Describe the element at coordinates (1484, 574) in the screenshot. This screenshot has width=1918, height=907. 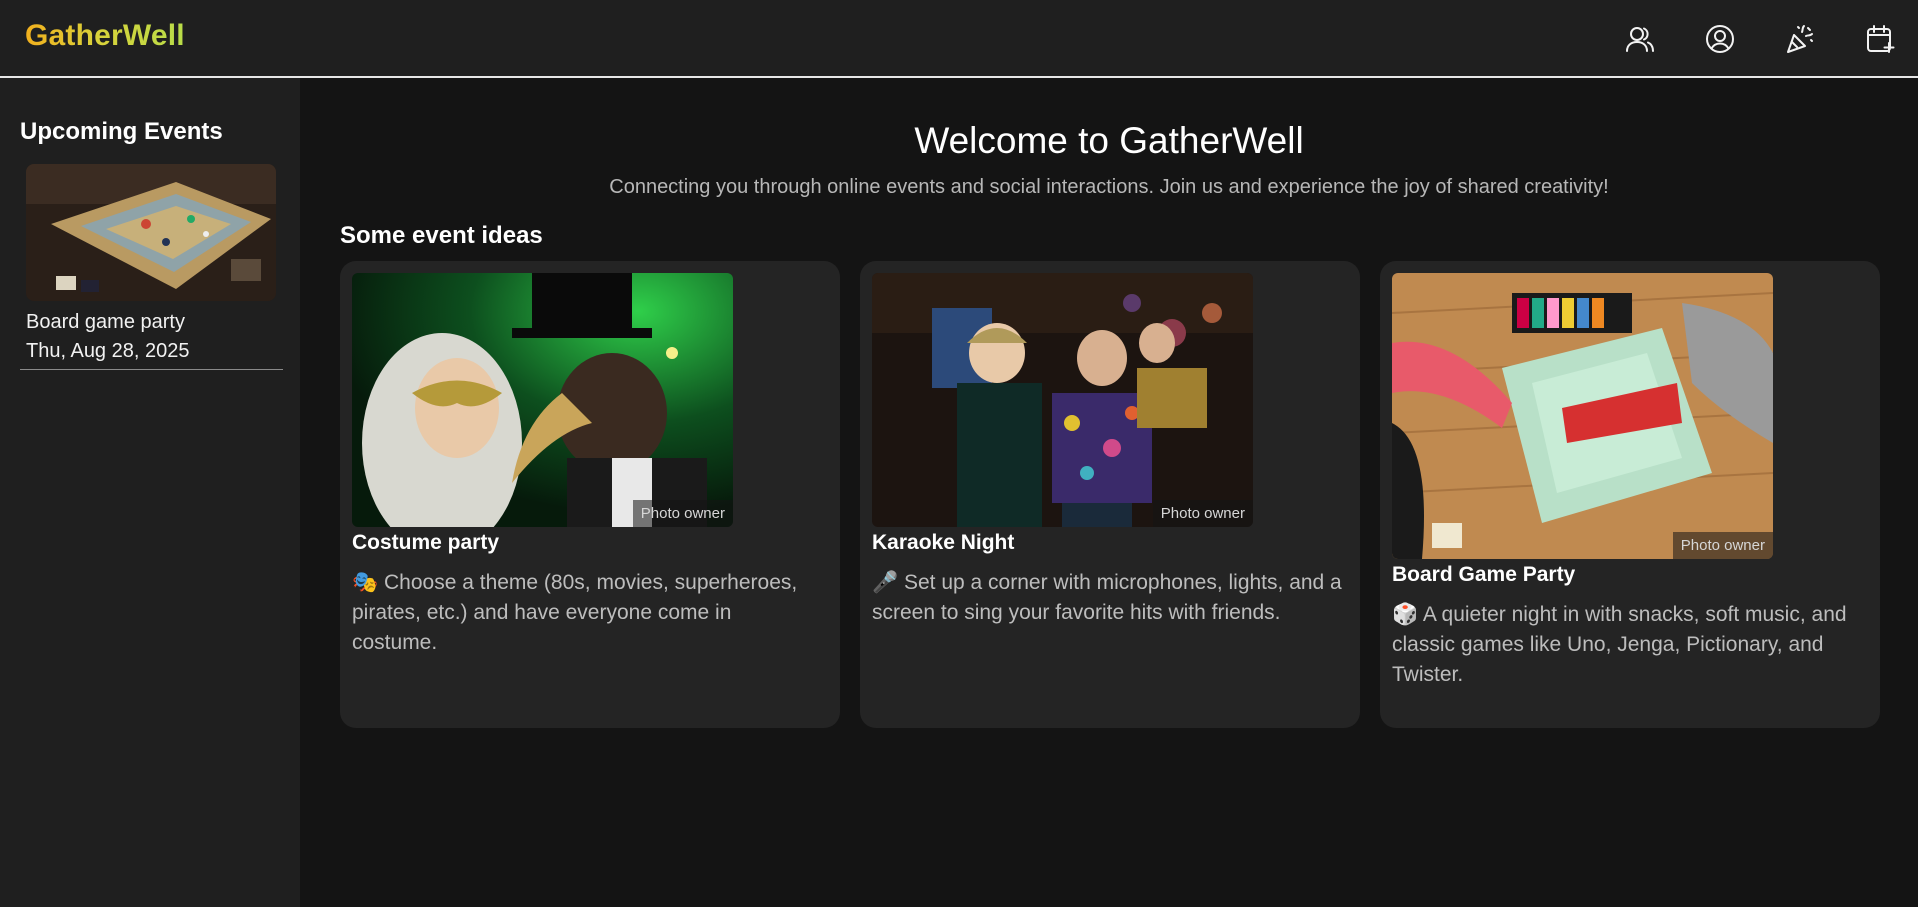
I see `idea-title: Board Game Party` at that location.